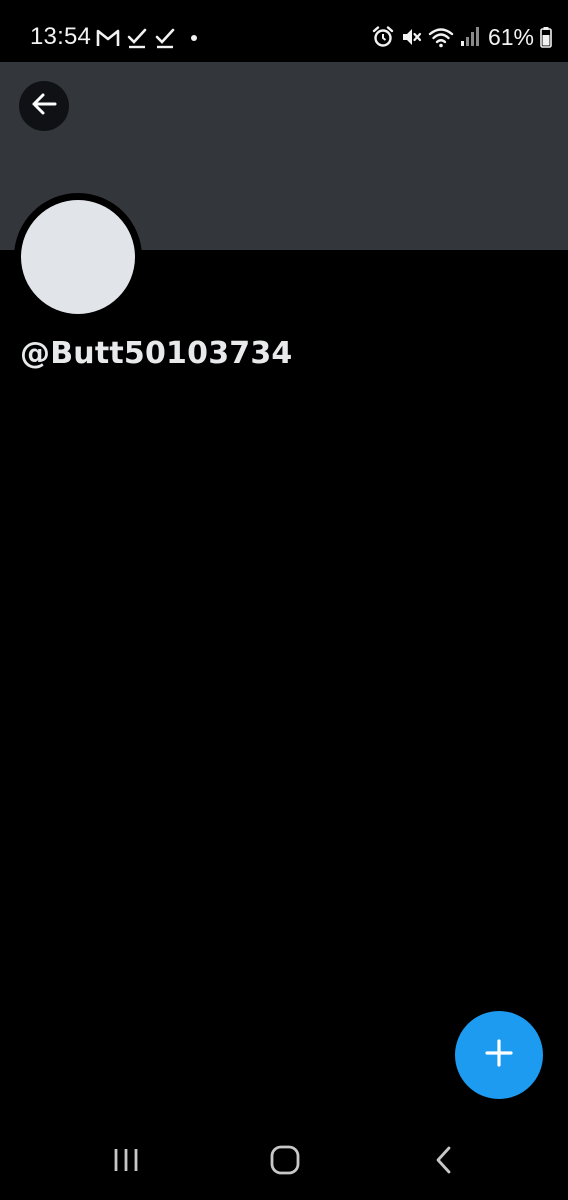  What do you see at coordinates (108, 38) in the screenshot?
I see `gmail-icon` at bounding box center [108, 38].